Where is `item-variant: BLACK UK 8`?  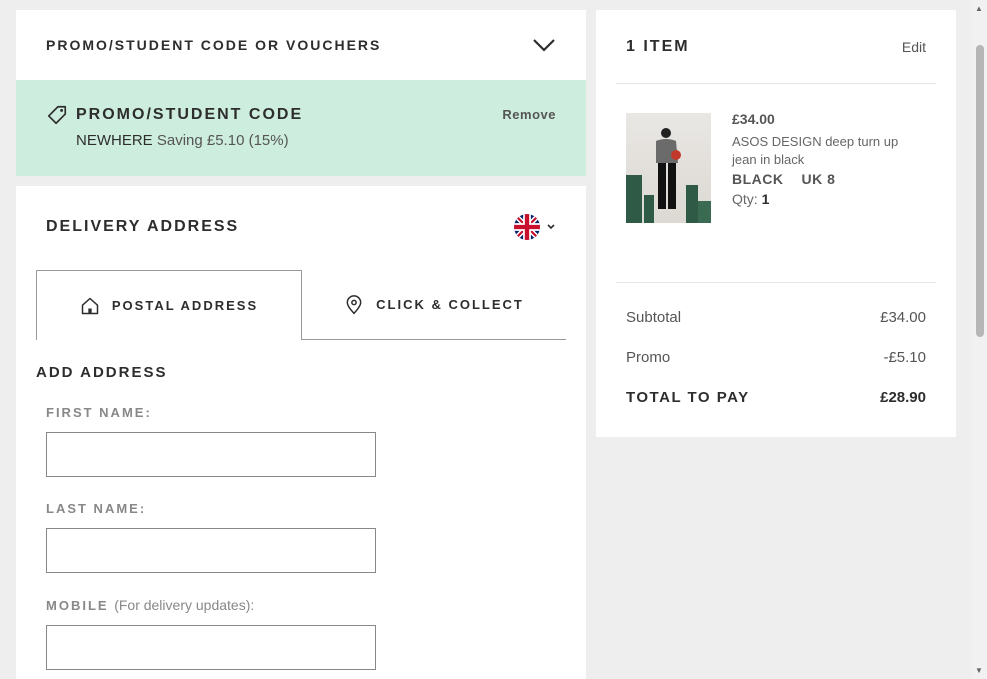
item-variant: BLACK UK 8 is located at coordinates (822, 179).